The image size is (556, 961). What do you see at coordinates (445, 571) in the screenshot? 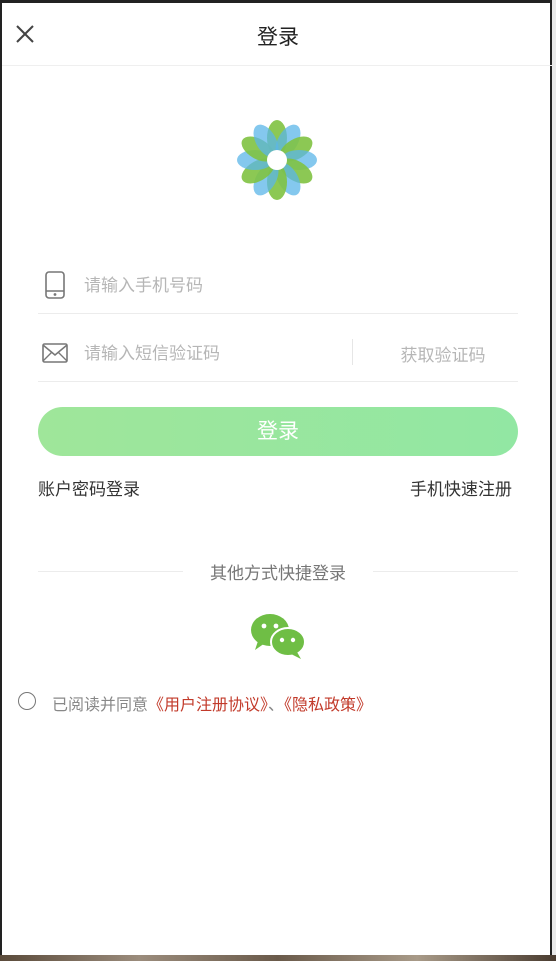
I see `divider-line-right` at bounding box center [445, 571].